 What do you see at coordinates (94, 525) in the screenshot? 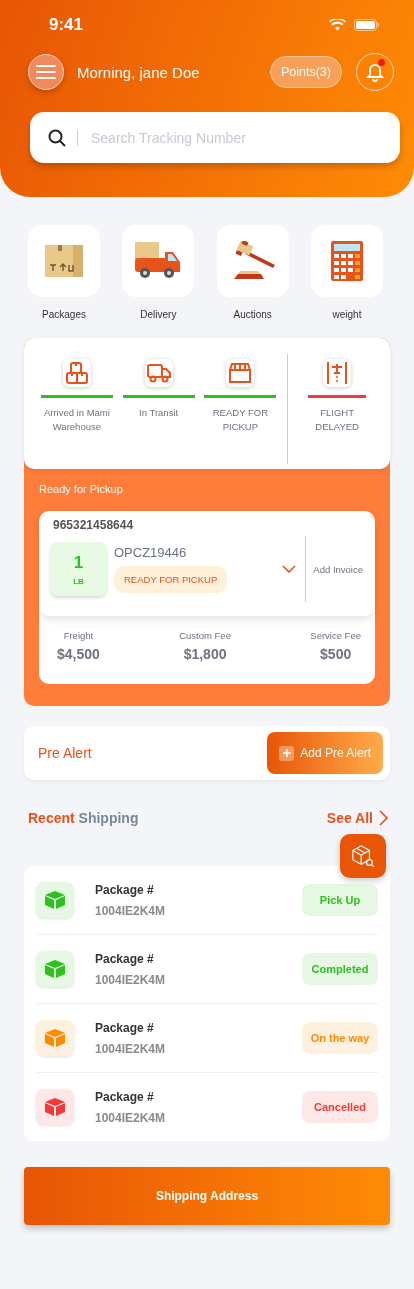
I see `tracking-number: 965321458644` at bounding box center [94, 525].